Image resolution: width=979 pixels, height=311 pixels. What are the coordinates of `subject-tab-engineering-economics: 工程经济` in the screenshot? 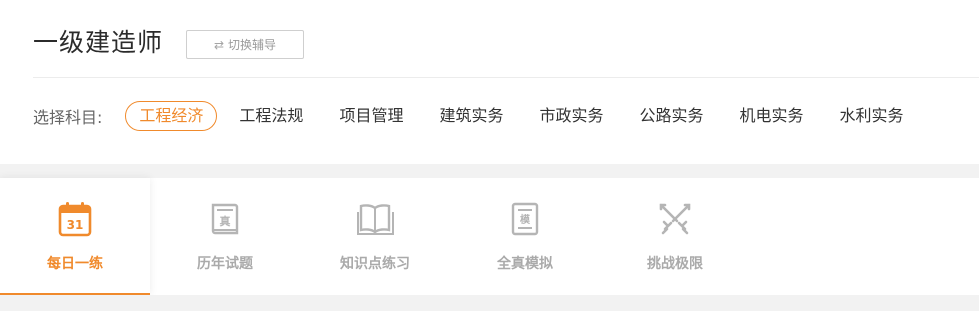 It's located at (171, 116).